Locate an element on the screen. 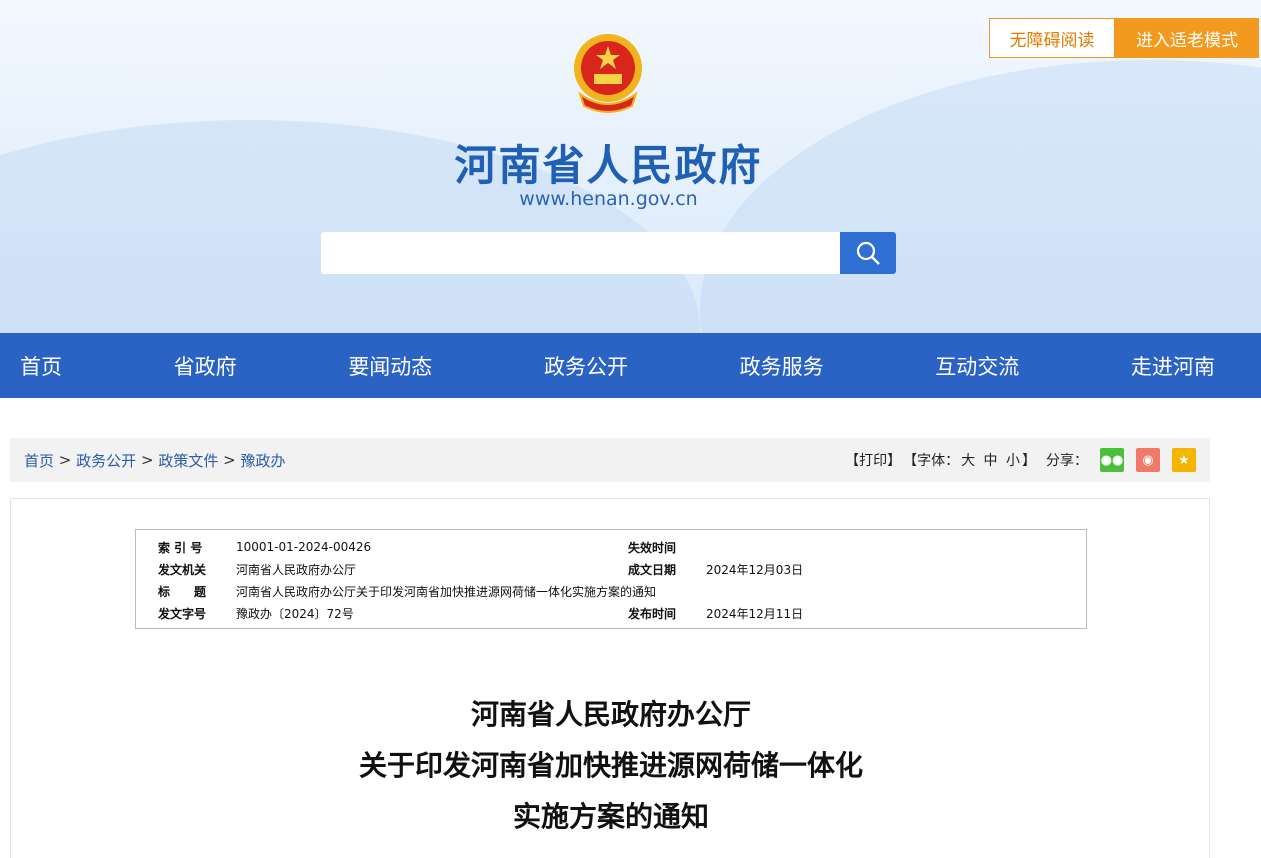 This screenshot has width=1261, height=858. index-label: 索 引 号 is located at coordinates (180, 547).